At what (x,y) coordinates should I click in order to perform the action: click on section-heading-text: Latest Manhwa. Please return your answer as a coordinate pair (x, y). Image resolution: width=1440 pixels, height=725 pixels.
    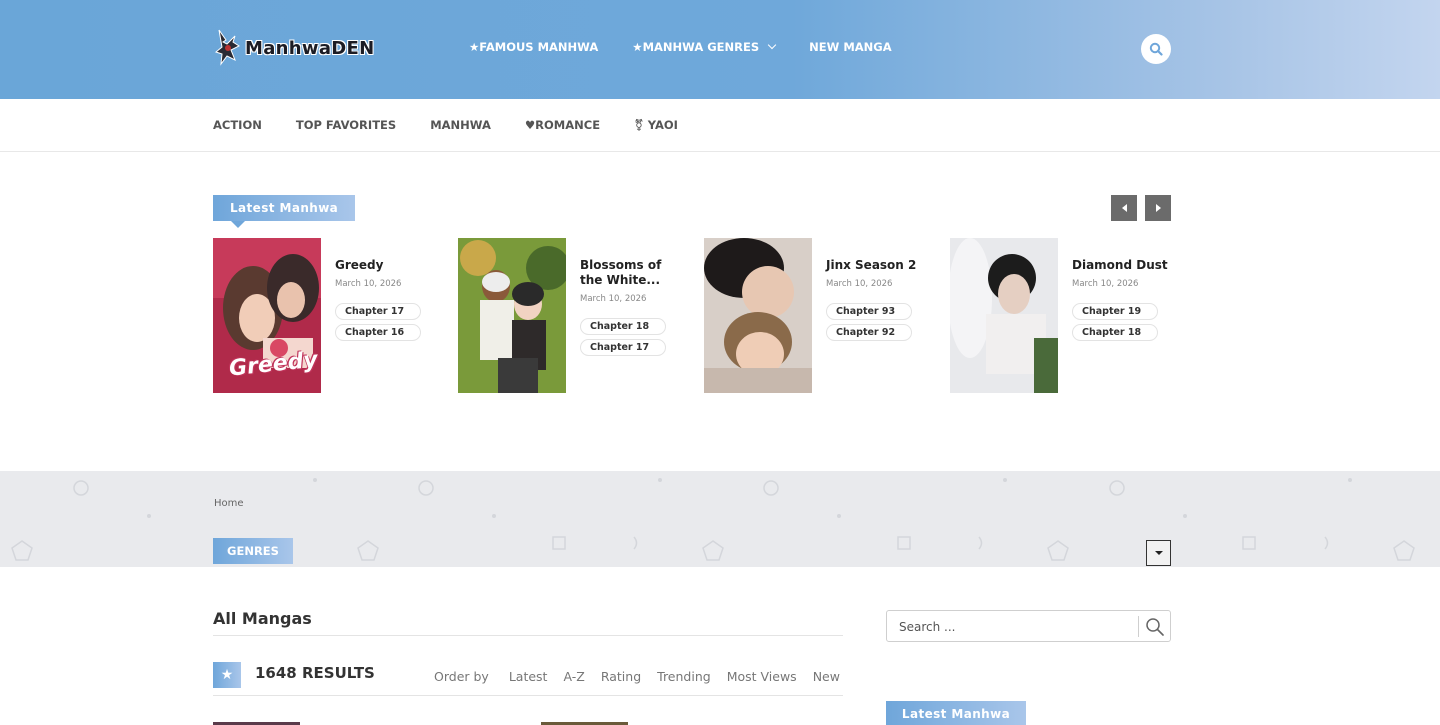
    Looking at the image, I should click on (284, 208).